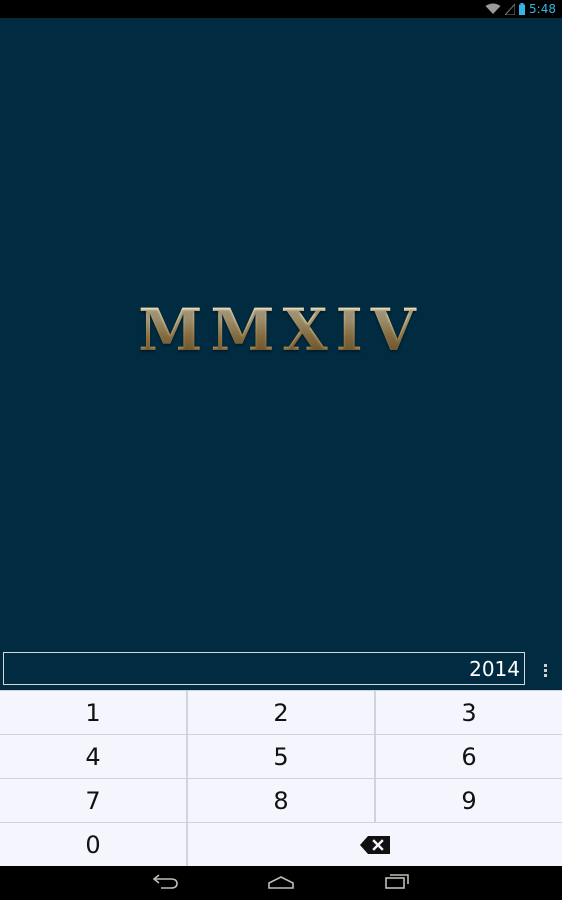 Image resolution: width=562 pixels, height=900 pixels. What do you see at coordinates (281, 756) in the screenshot?
I see `key-5: 5` at bounding box center [281, 756].